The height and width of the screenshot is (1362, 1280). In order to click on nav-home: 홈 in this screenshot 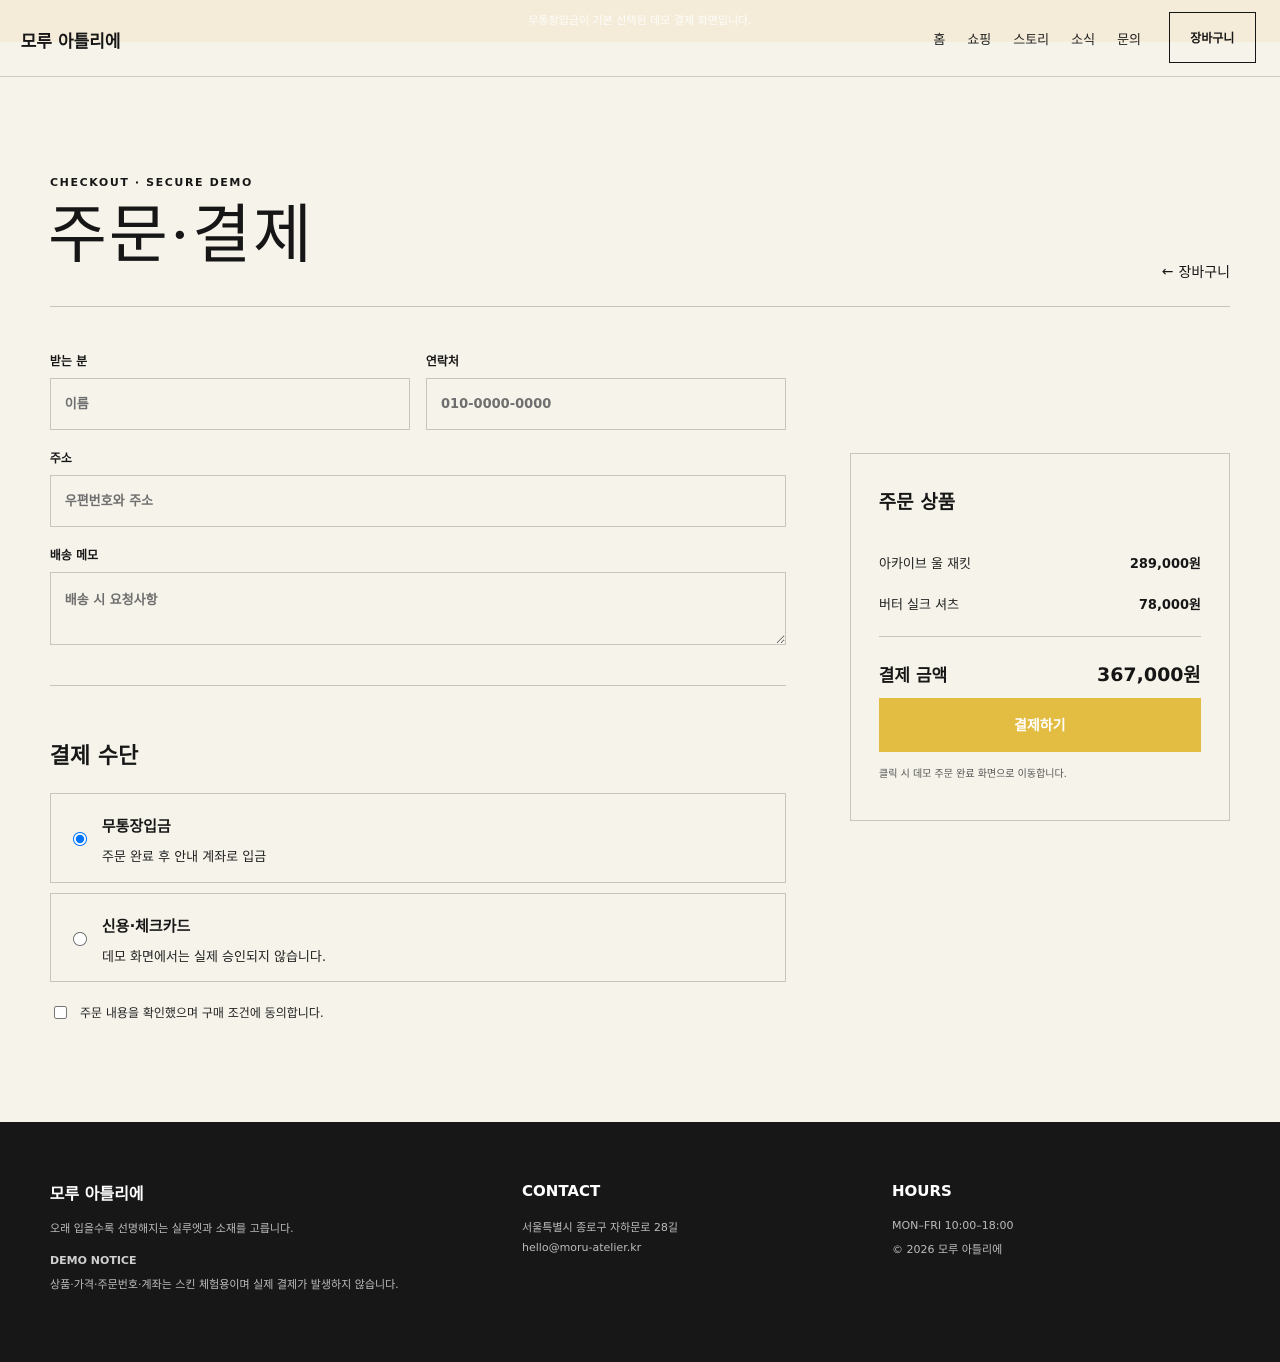, I will do `click(939, 38)`.